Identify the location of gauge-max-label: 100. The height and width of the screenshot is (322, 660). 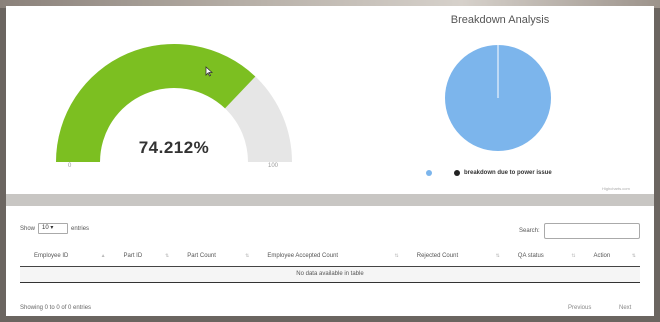
(273, 166).